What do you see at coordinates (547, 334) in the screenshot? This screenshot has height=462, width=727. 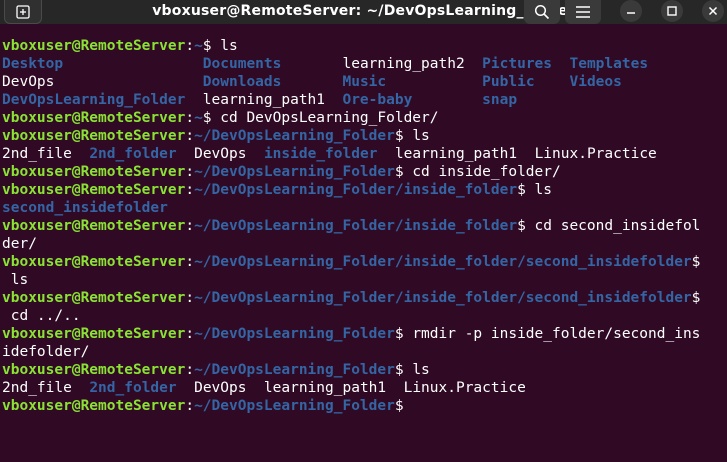 I see `terminal-text: $ rmdir -p inside_folder/second_ins` at bounding box center [547, 334].